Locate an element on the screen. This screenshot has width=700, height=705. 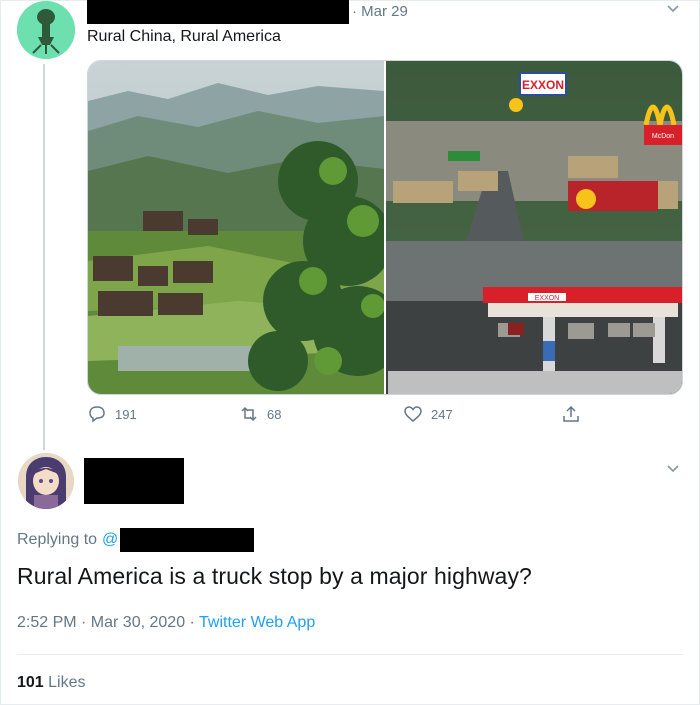
divider is located at coordinates (350, 654).